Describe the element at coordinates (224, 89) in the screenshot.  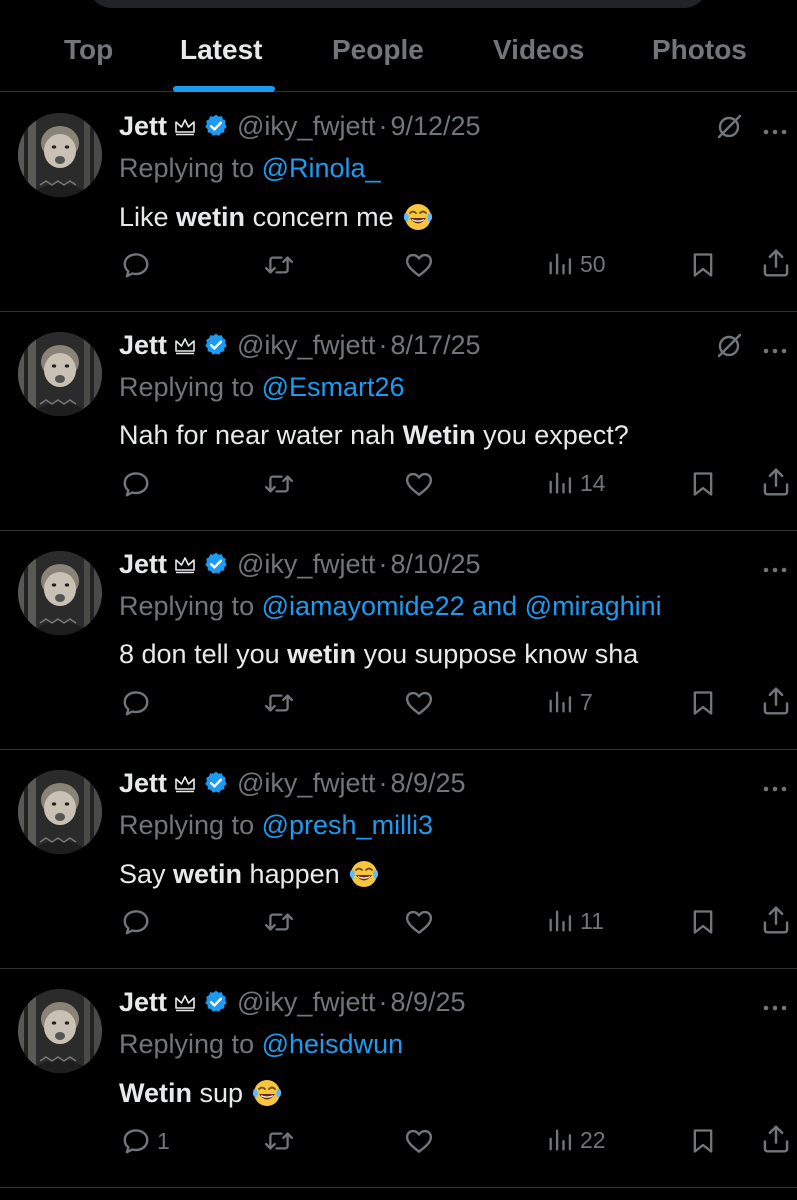
I see `active-tab-indicator` at that location.